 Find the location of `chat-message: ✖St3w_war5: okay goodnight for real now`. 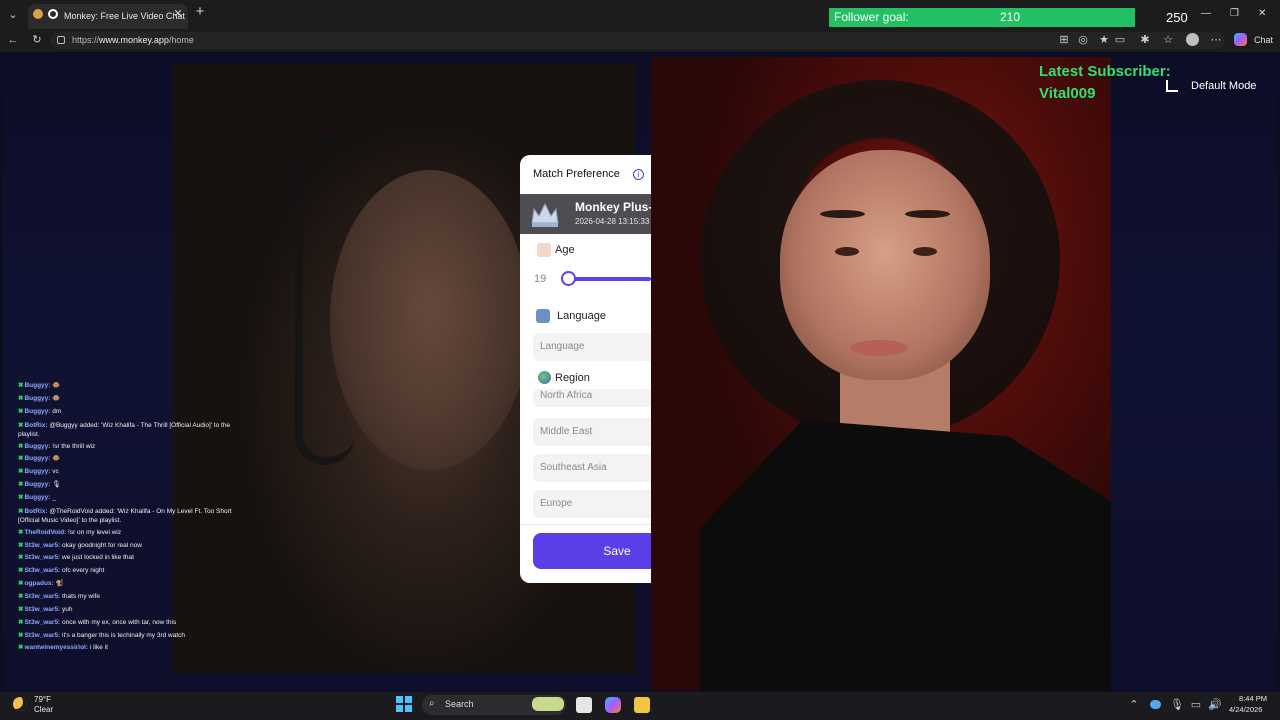

chat-message: ✖St3w_war5: okay goodnight for real now is located at coordinates (125, 546).